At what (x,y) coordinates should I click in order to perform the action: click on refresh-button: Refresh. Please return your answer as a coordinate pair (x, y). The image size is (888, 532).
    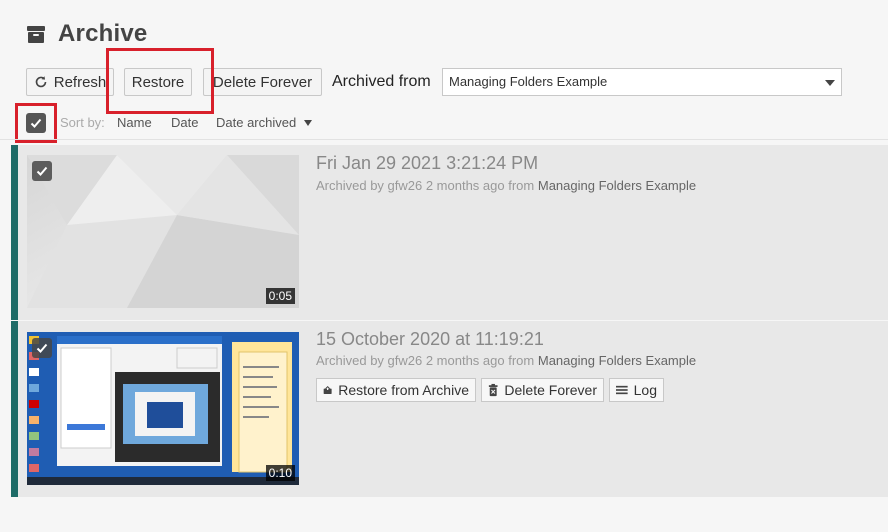
    Looking at the image, I should click on (70, 82).